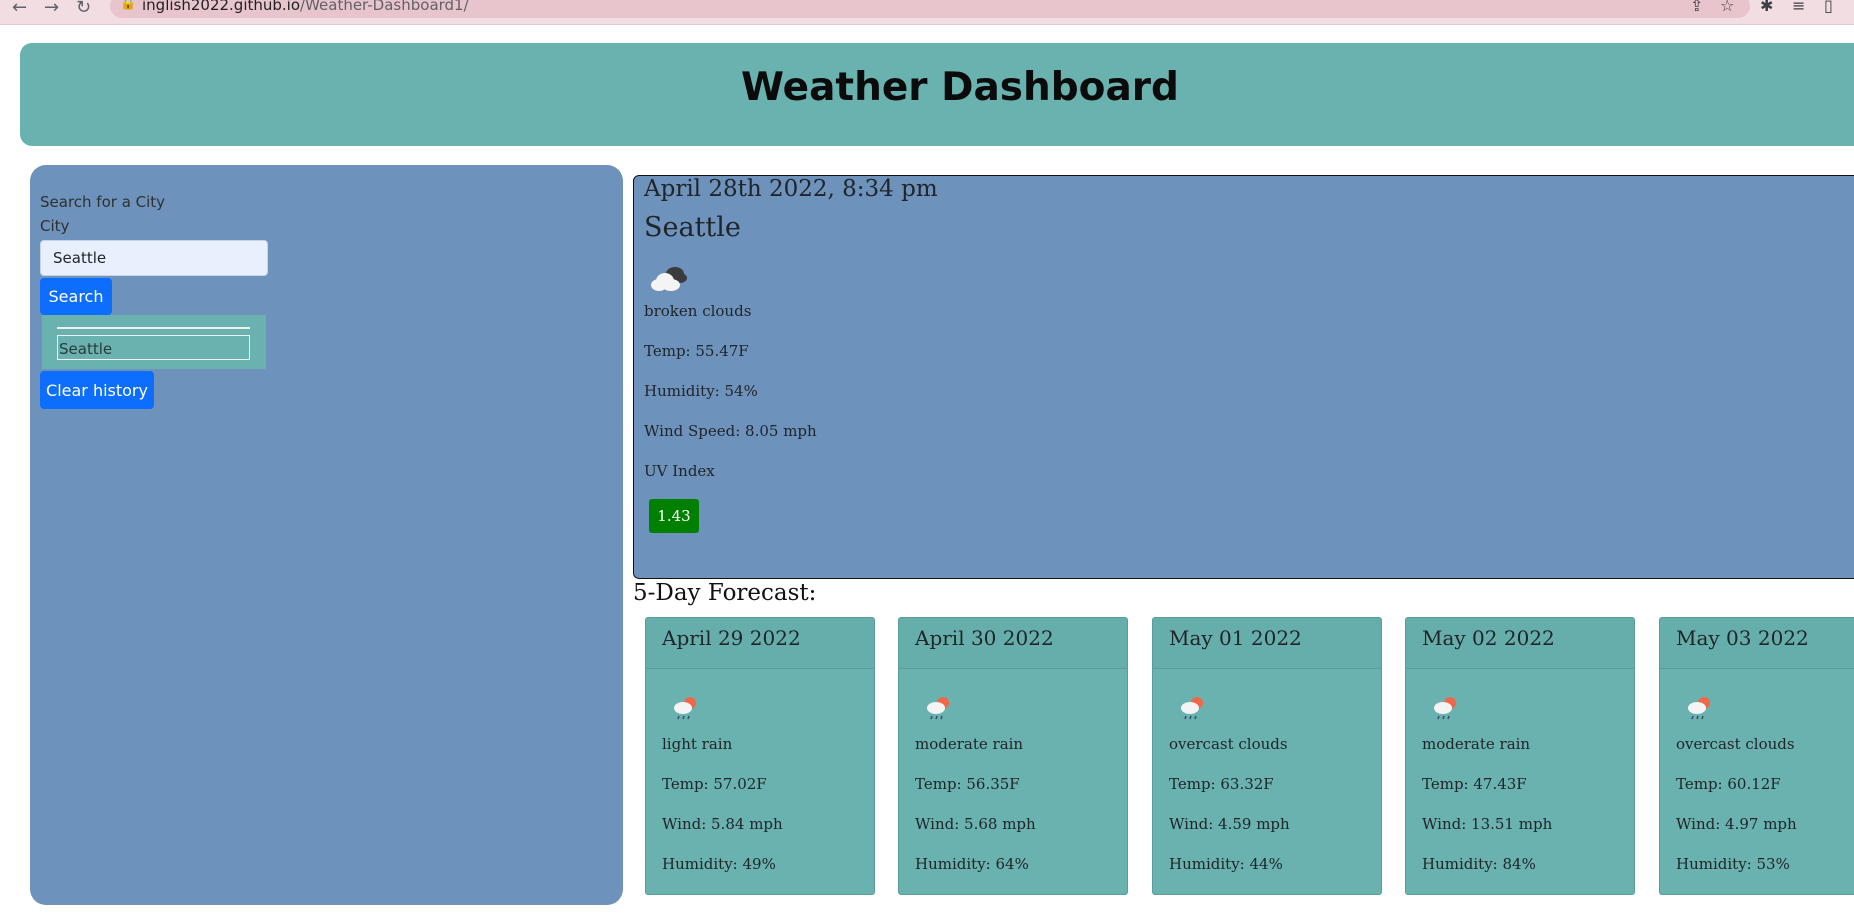 The width and height of the screenshot is (1854, 919). Describe the element at coordinates (697, 744) in the screenshot. I see `forecast-description: light rain` at that location.